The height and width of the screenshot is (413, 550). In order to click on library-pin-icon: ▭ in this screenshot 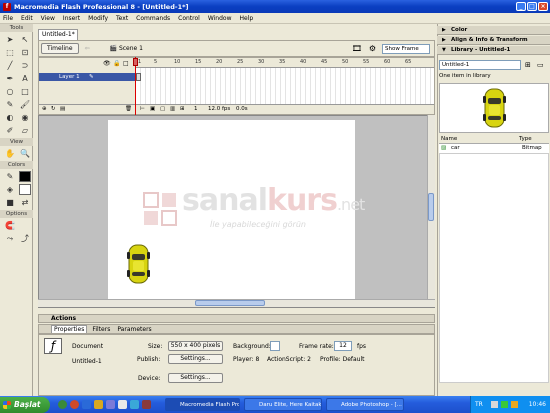, I will do `click(540, 65)`.